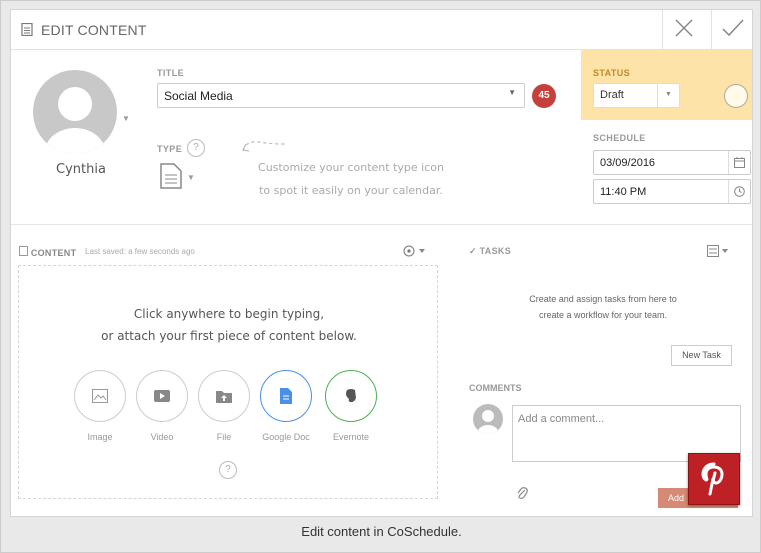  I want to click on tasks-empty-line-2: create a workflow for your team., so click(603, 315).